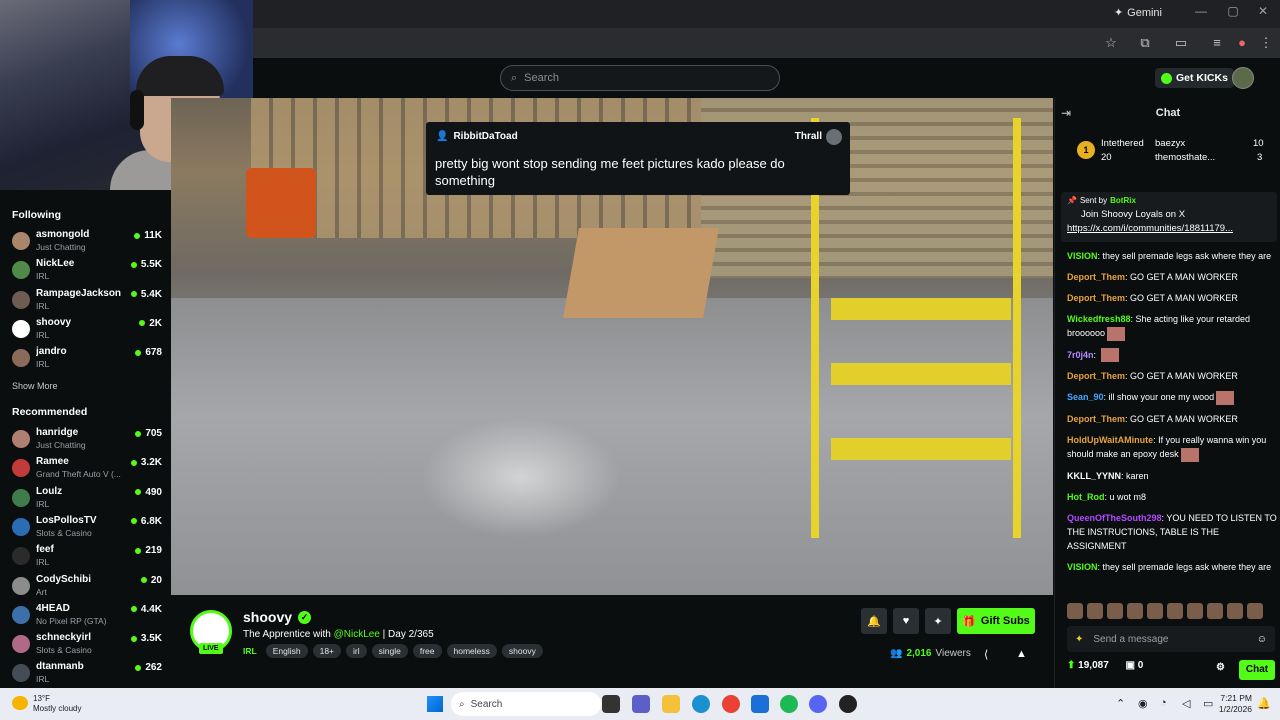 This screenshot has width=1280, height=720. What do you see at coordinates (1257, 670) in the screenshot?
I see `chat-send-button: Chat` at bounding box center [1257, 670].